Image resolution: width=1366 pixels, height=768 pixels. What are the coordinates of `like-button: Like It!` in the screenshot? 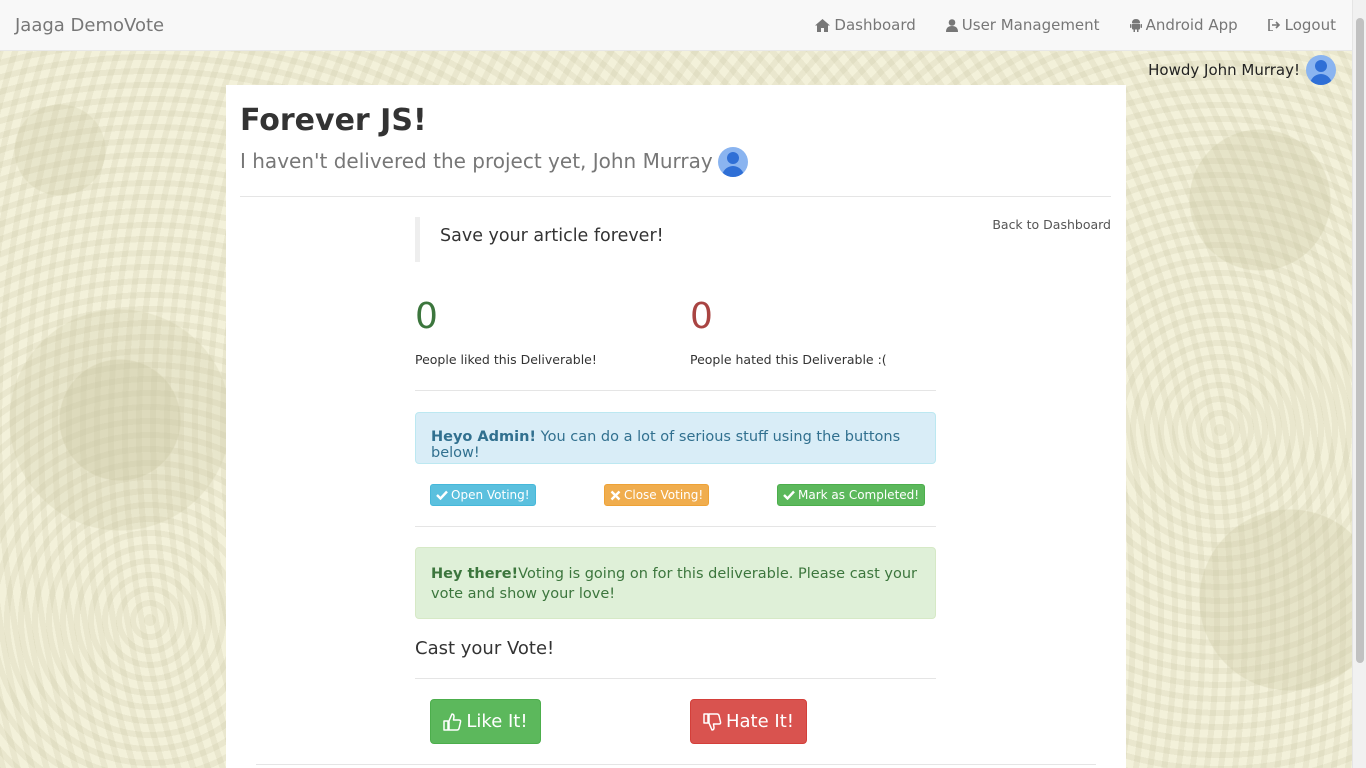 It's located at (485, 721).